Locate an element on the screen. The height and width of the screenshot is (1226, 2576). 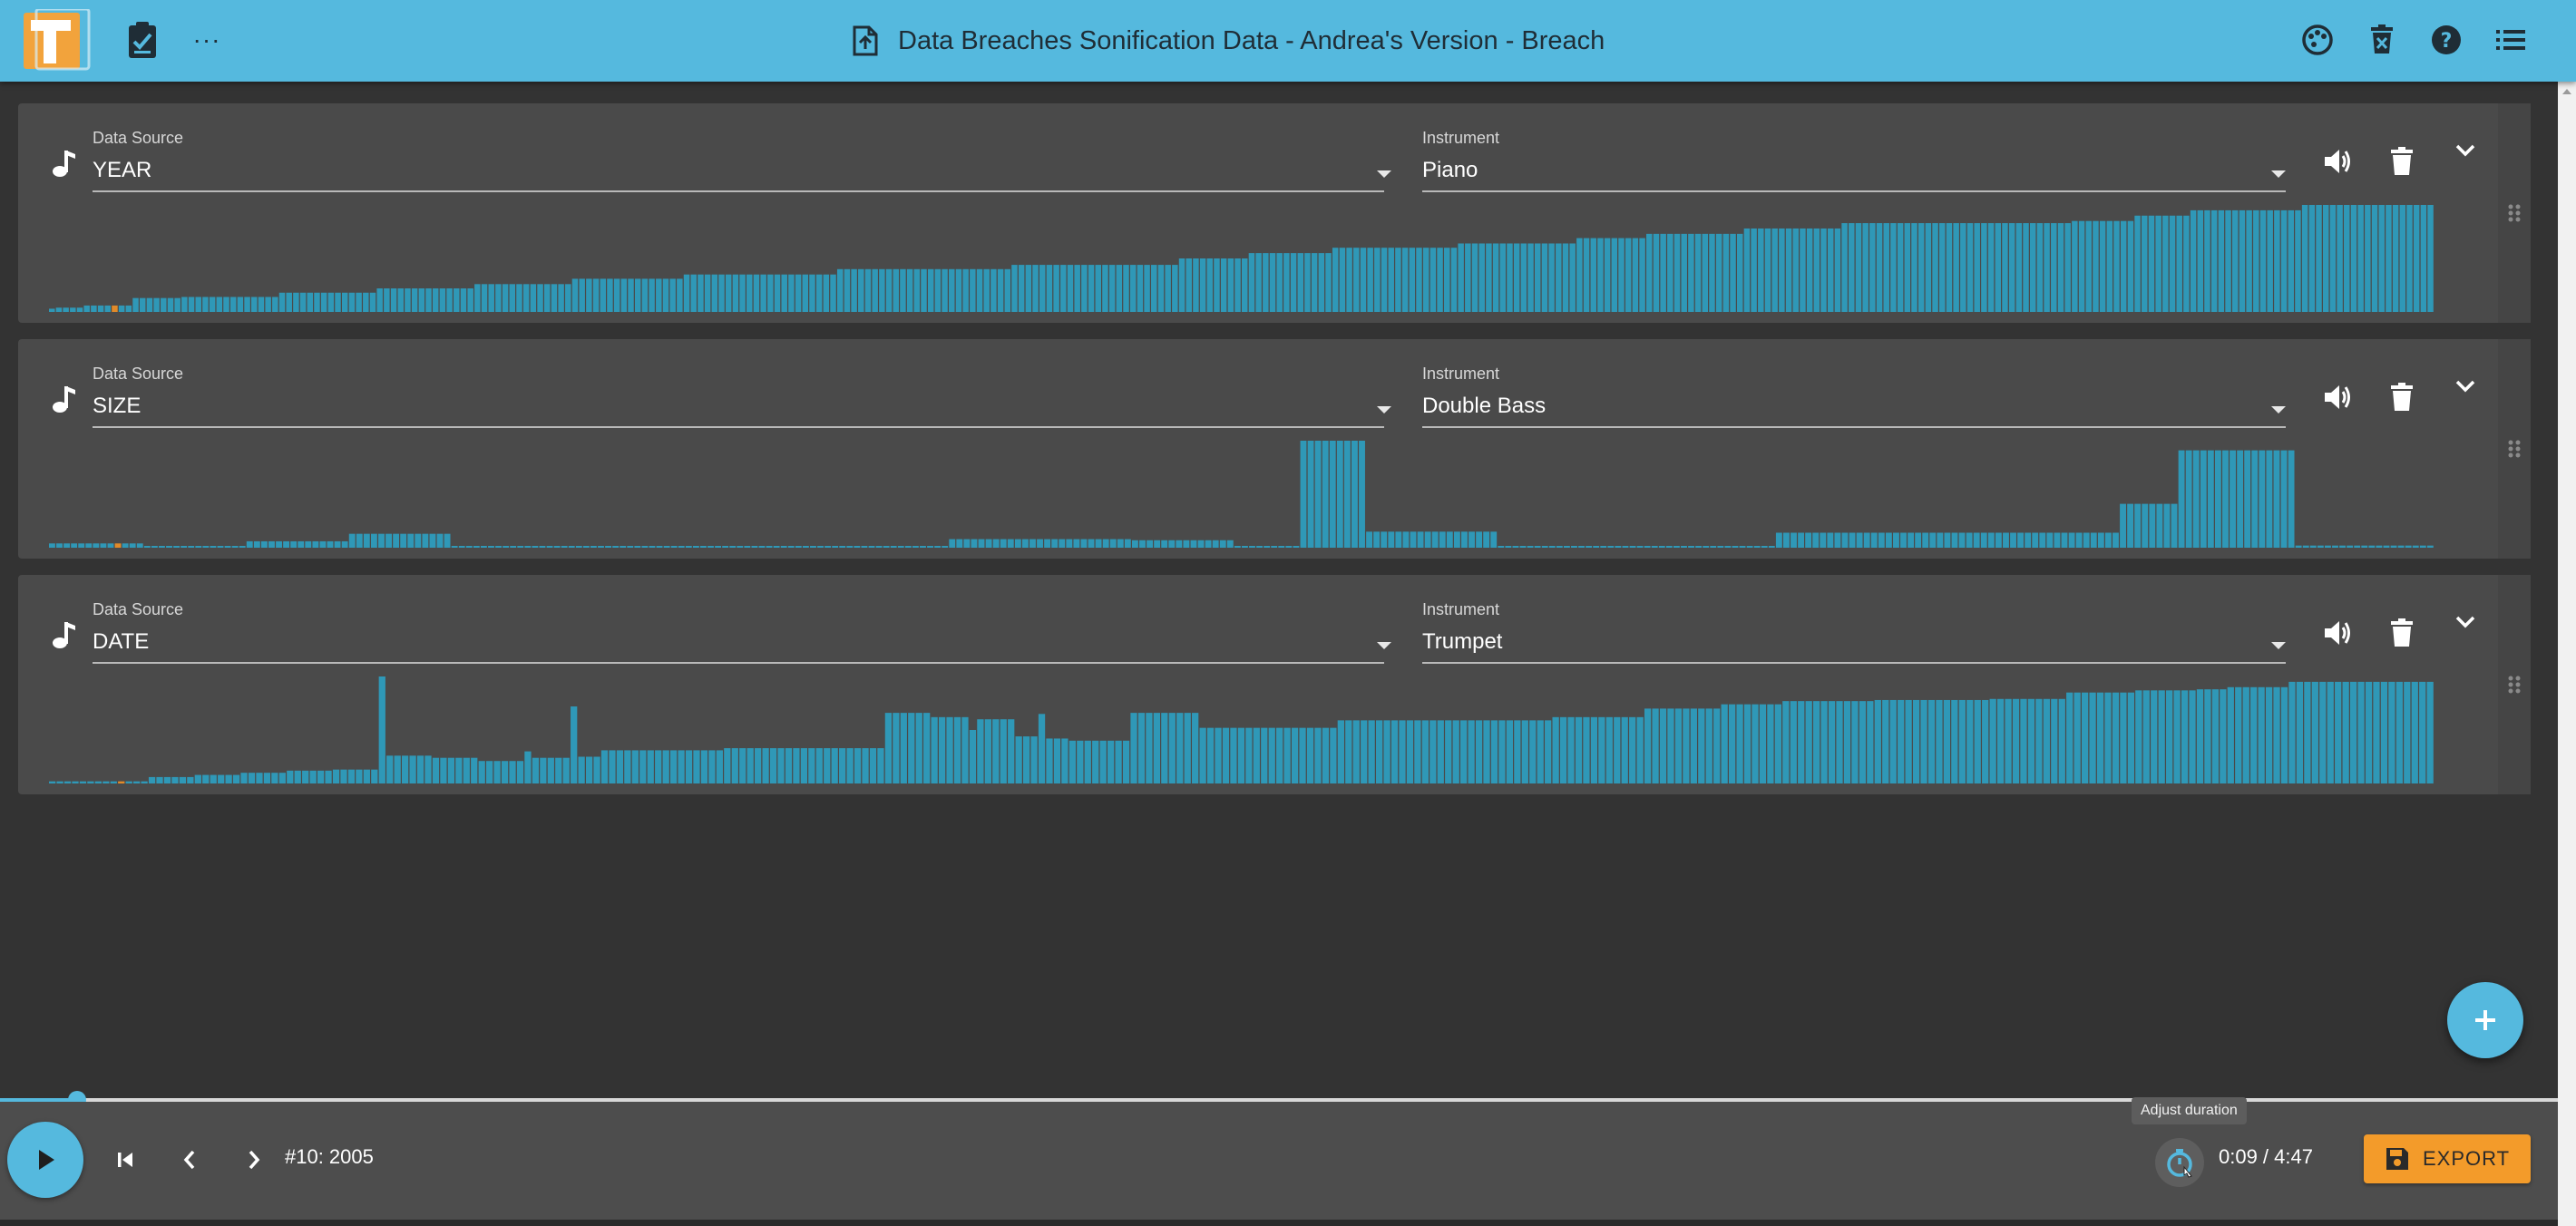
app-logo is located at coordinates (58, 40).